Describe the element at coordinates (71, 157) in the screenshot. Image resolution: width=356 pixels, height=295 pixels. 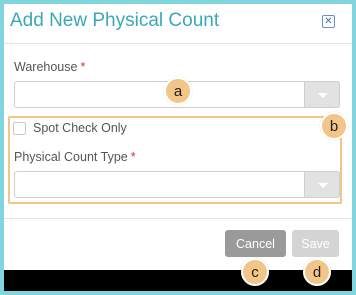
I see `physical-count-type-label-text: Physical Count Type` at that location.